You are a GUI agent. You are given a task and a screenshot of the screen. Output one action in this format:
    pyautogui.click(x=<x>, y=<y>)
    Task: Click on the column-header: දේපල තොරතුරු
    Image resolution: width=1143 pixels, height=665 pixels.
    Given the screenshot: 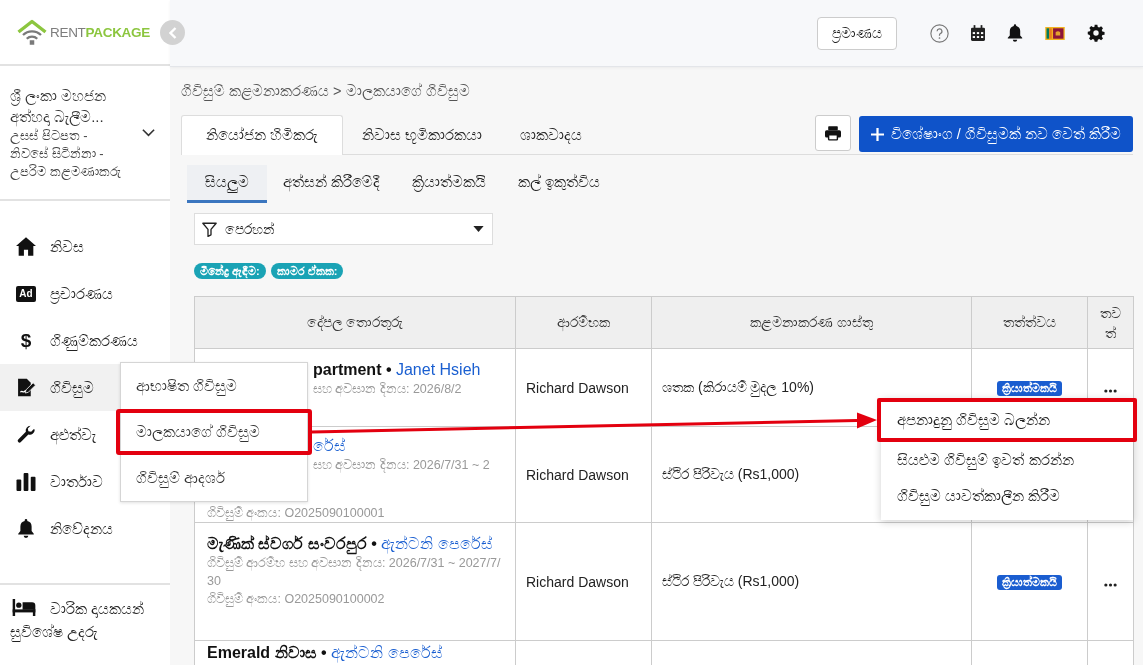 What is the action you would take?
    pyautogui.click(x=355, y=322)
    